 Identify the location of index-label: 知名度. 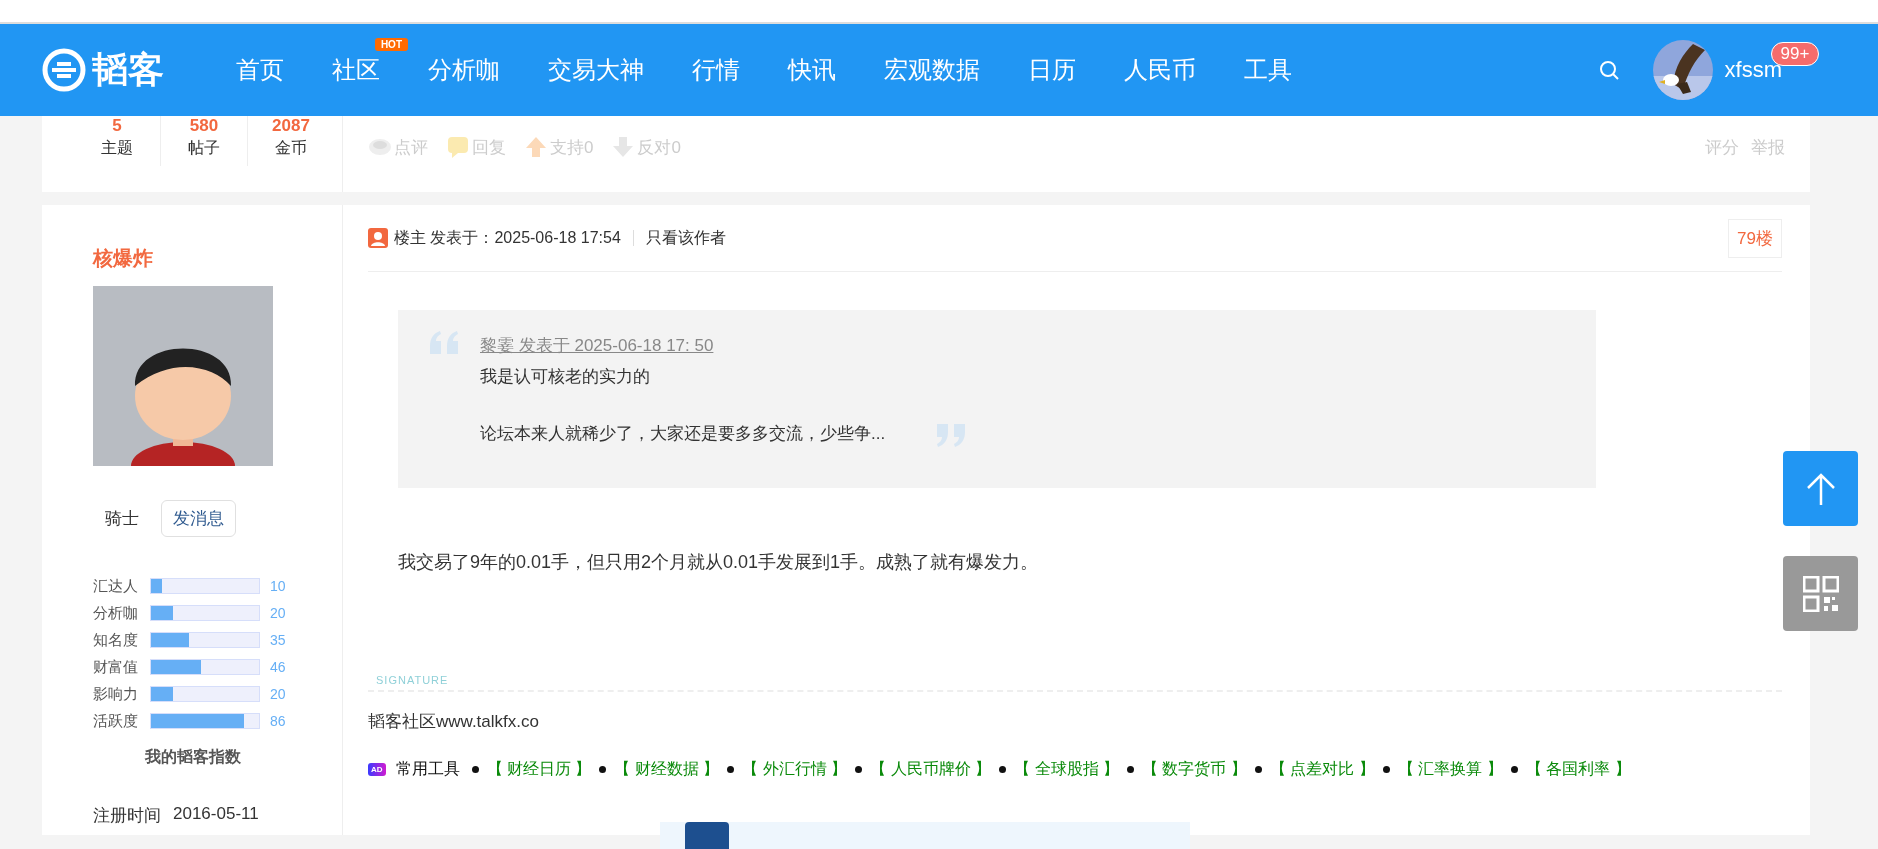
(116, 640).